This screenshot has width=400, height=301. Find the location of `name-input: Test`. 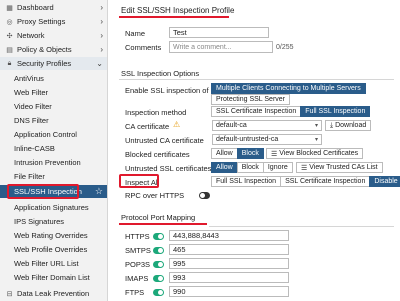

name-input: Test is located at coordinates (219, 32).